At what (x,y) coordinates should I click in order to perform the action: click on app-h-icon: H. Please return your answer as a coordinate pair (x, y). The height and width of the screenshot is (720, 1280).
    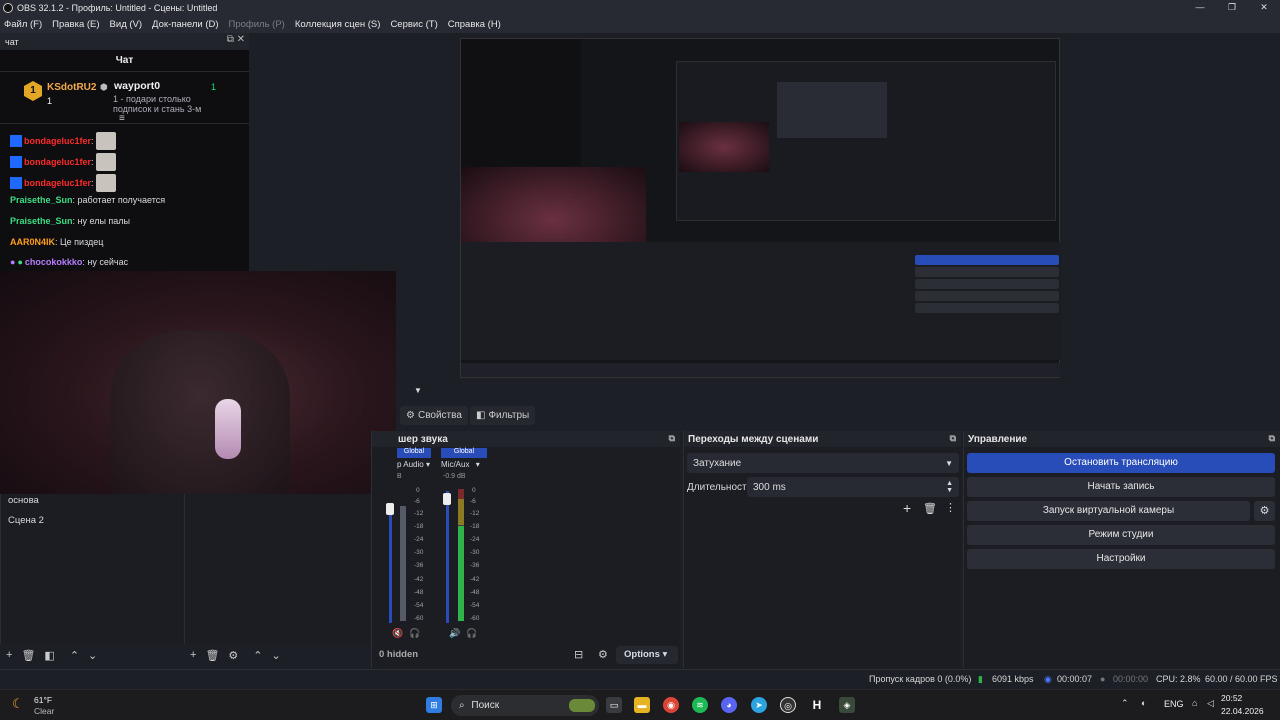
    Looking at the image, I should click on (817, 705).